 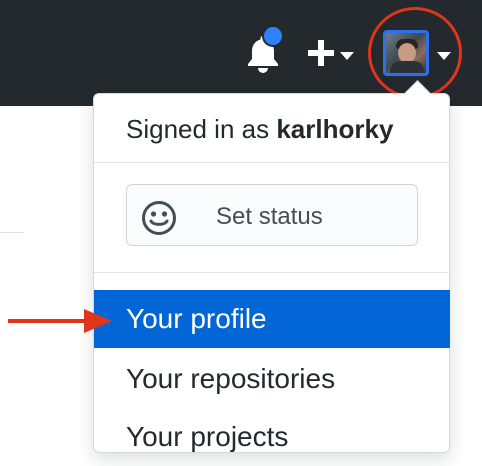 What do you see at coordinates (272, 379) in the screenshot?
I see `menu-item-your-repositories: Your repositories` at bounding box center [272, 379].